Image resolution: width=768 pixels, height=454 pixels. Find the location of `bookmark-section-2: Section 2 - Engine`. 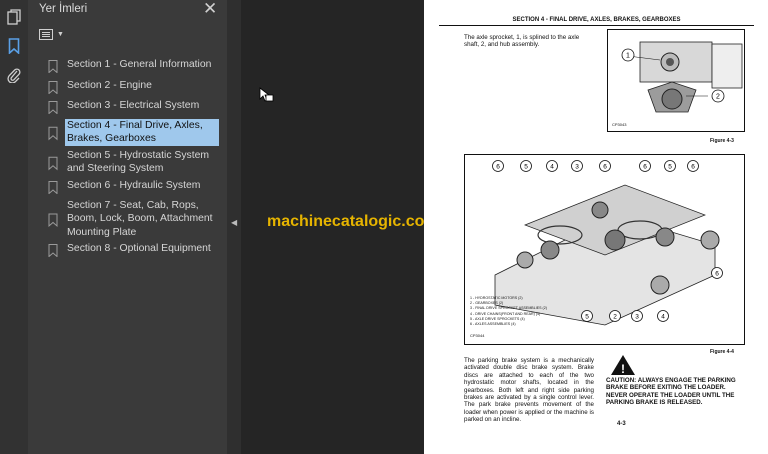

bookmark-section-2: Section 2 - Engine is located at coordinates (137, 86).